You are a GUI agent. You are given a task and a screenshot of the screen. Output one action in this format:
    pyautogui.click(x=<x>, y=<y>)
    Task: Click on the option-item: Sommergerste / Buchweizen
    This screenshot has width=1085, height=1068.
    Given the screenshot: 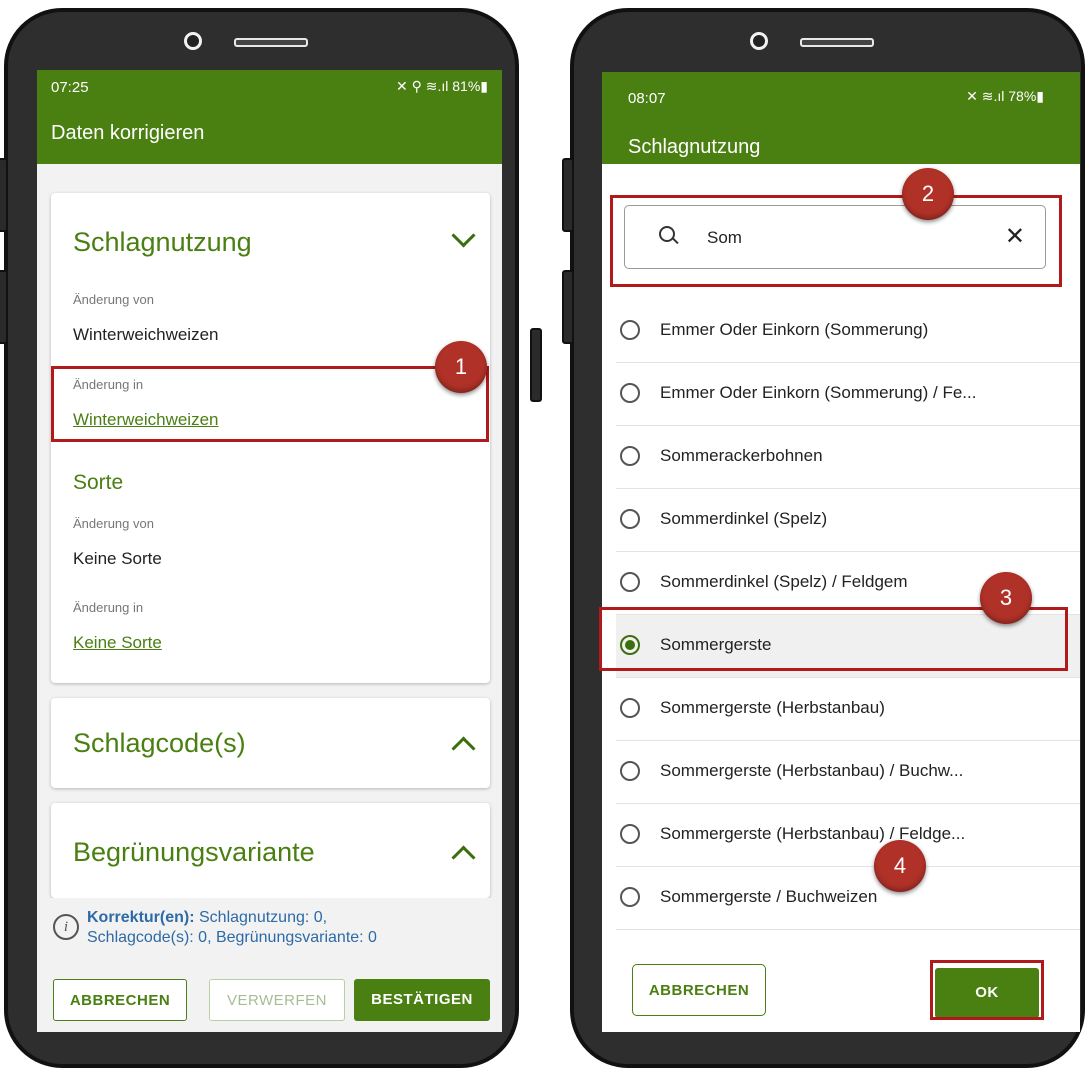 What is the action you would take?
    pyautogui.click(x=848, y=898)
    